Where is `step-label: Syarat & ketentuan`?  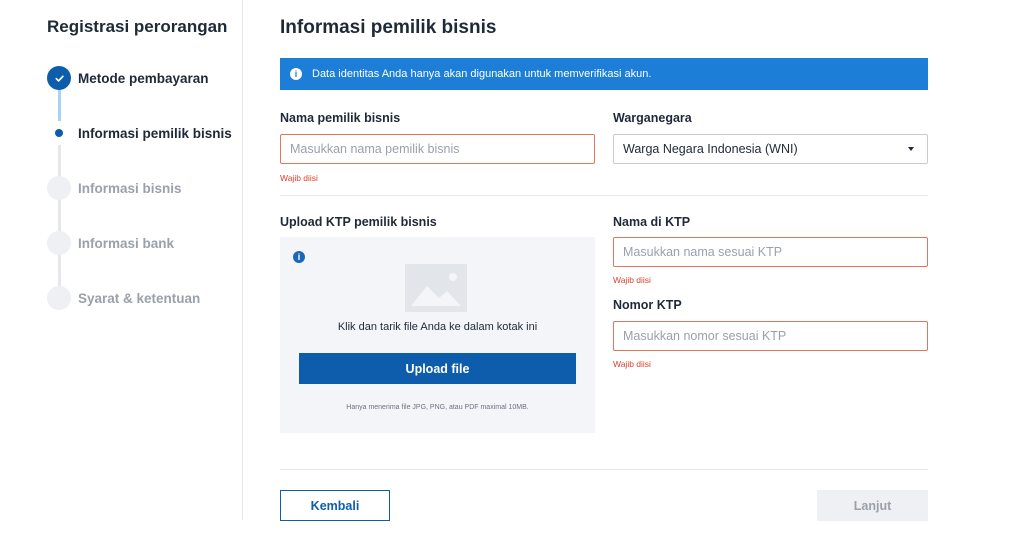 step-label: Syarat & ketentuan is located at coordinates (139, 298).